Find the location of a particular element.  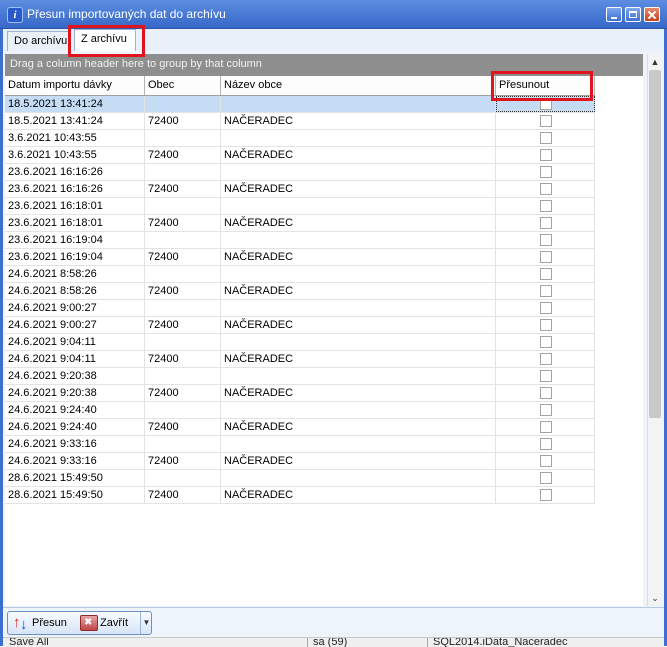

table-row: 18.5.2021 13:41:24 72400 NAČERADEC is located at coordinates (300, 121).